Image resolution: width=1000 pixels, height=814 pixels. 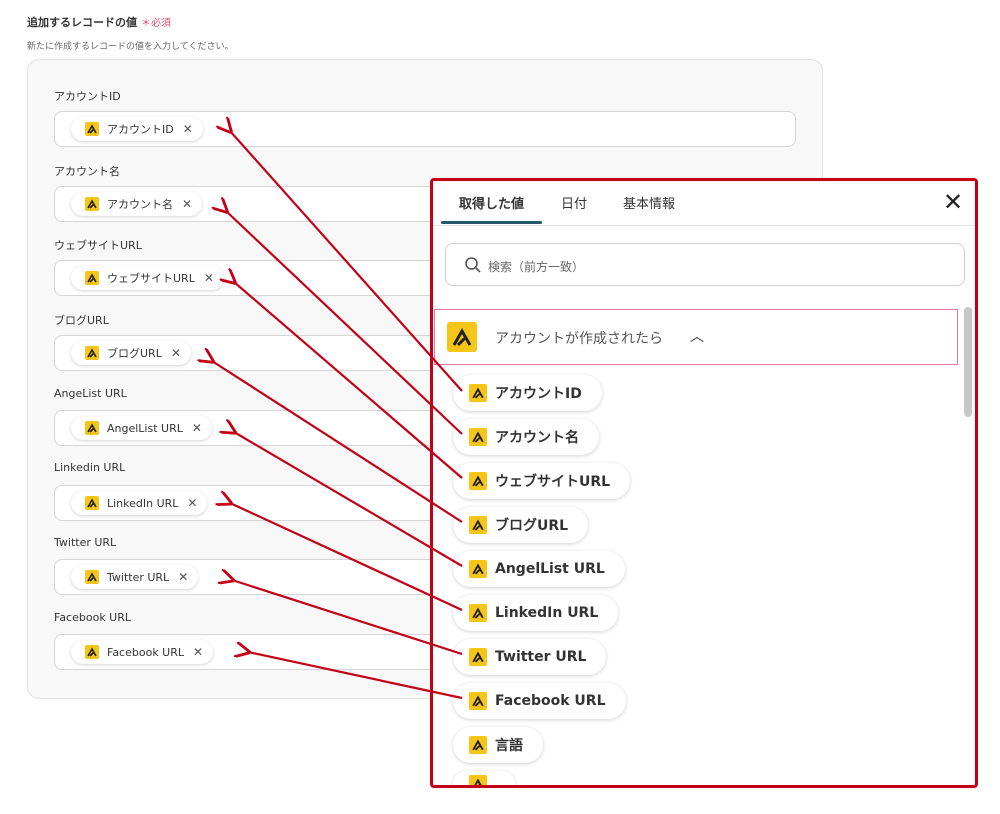 I want to click on list-item: ウェブサイトURL, so click(x=542, y=481).